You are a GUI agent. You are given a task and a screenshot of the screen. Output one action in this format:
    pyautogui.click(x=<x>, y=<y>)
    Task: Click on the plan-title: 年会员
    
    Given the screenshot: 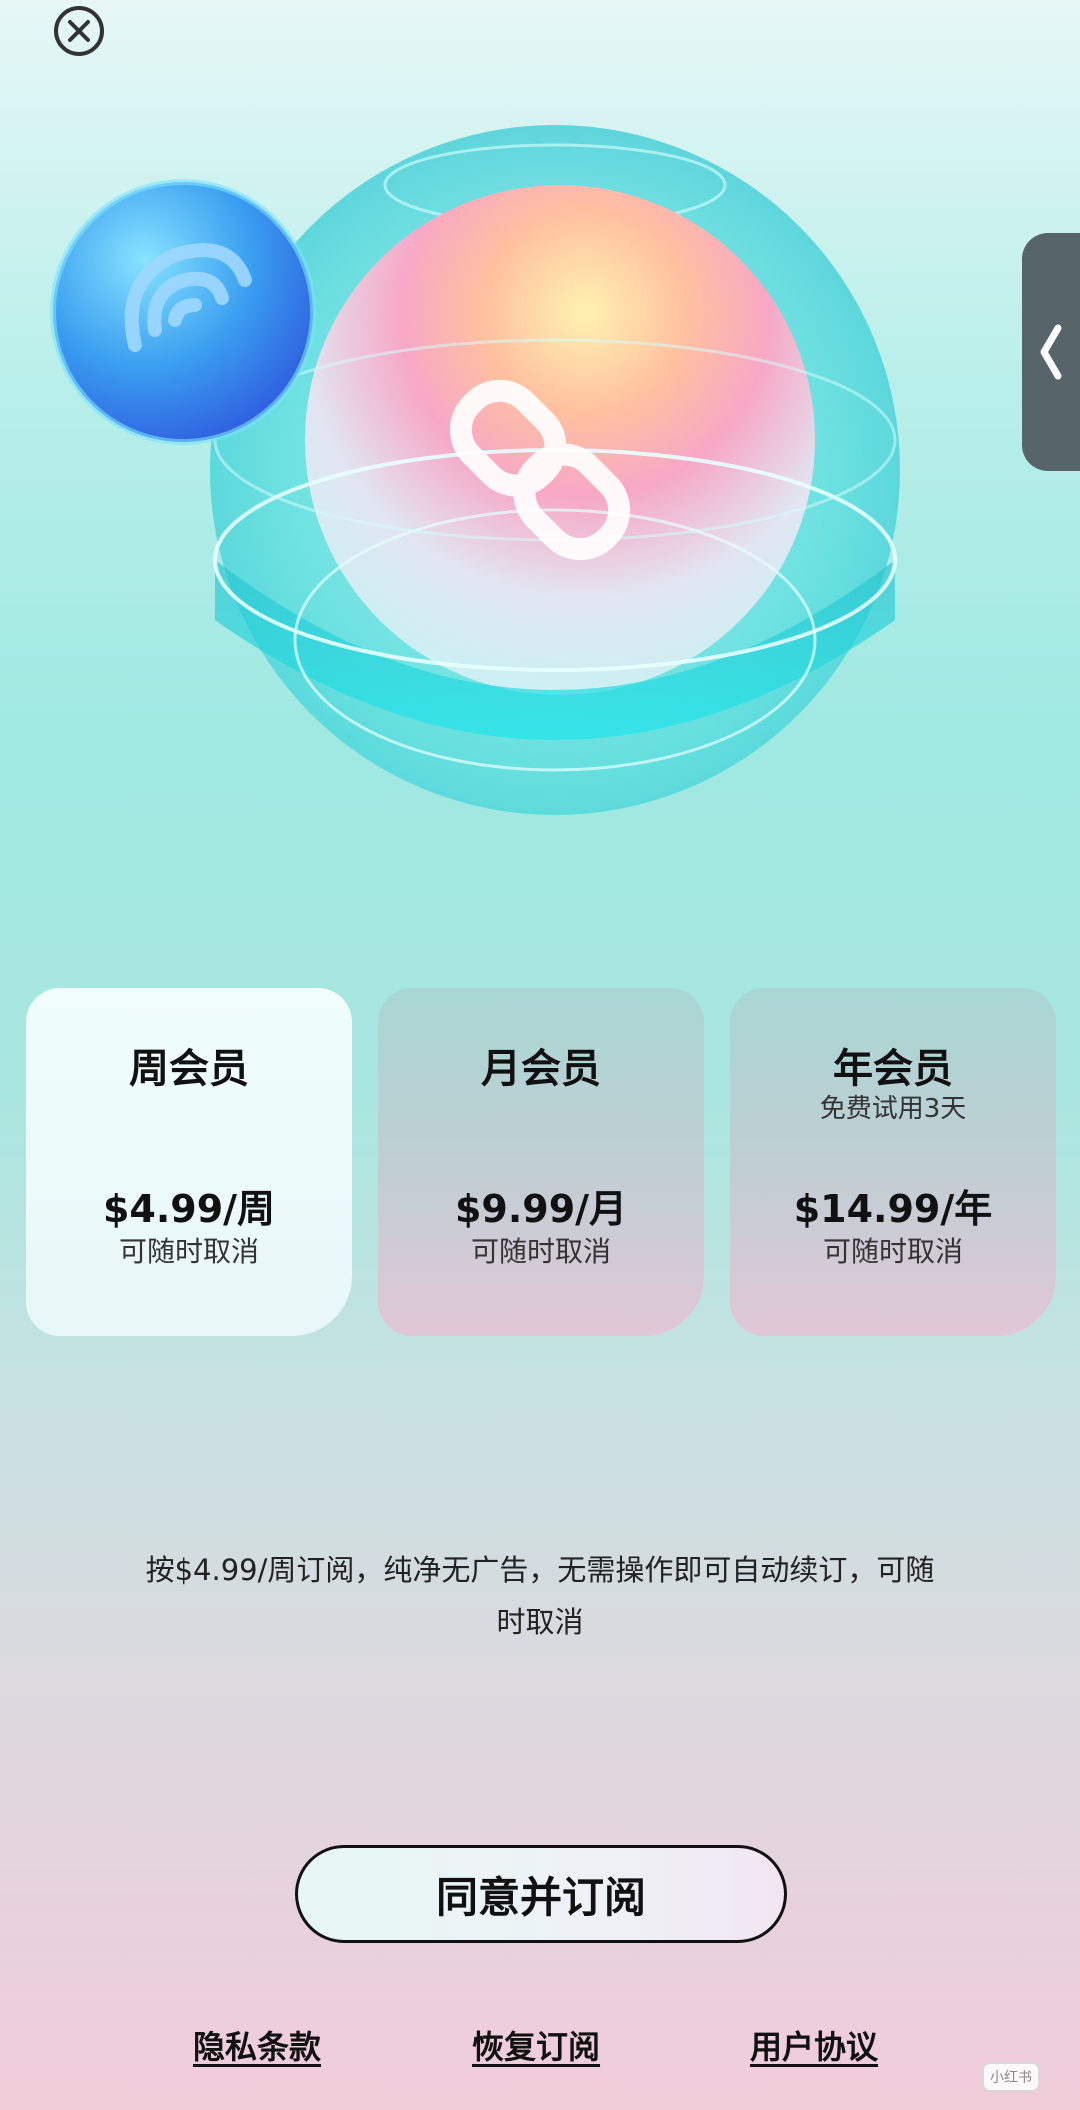 What is the action you would take?
    pyautogui.click(x=893, y=1069)
    